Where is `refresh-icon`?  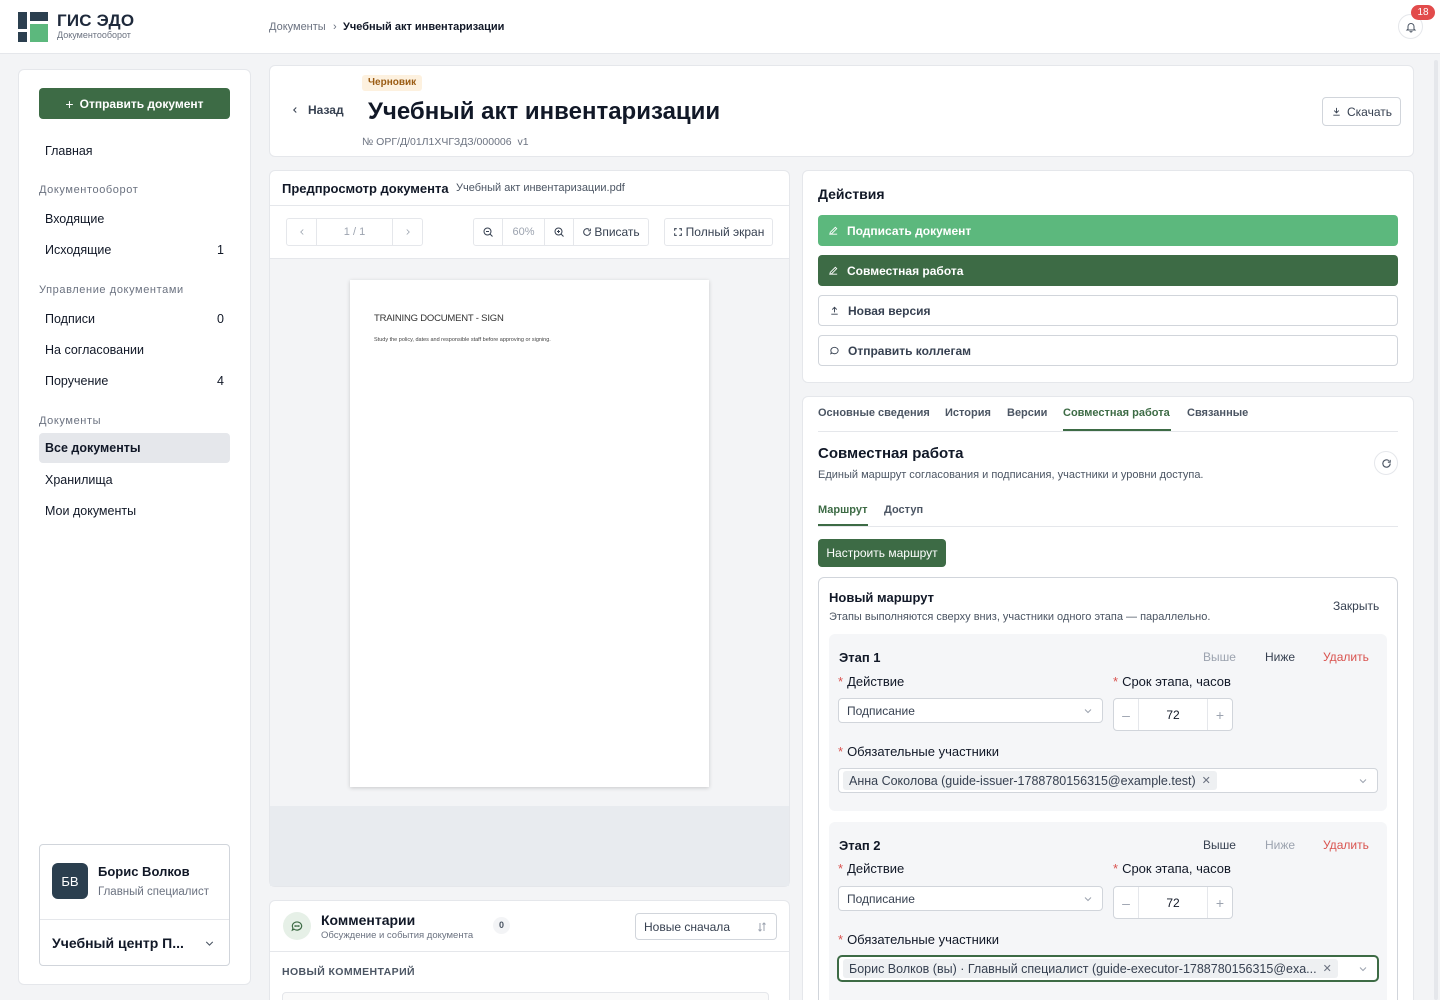
refresh-icon is located at coordinates (1386, 463).